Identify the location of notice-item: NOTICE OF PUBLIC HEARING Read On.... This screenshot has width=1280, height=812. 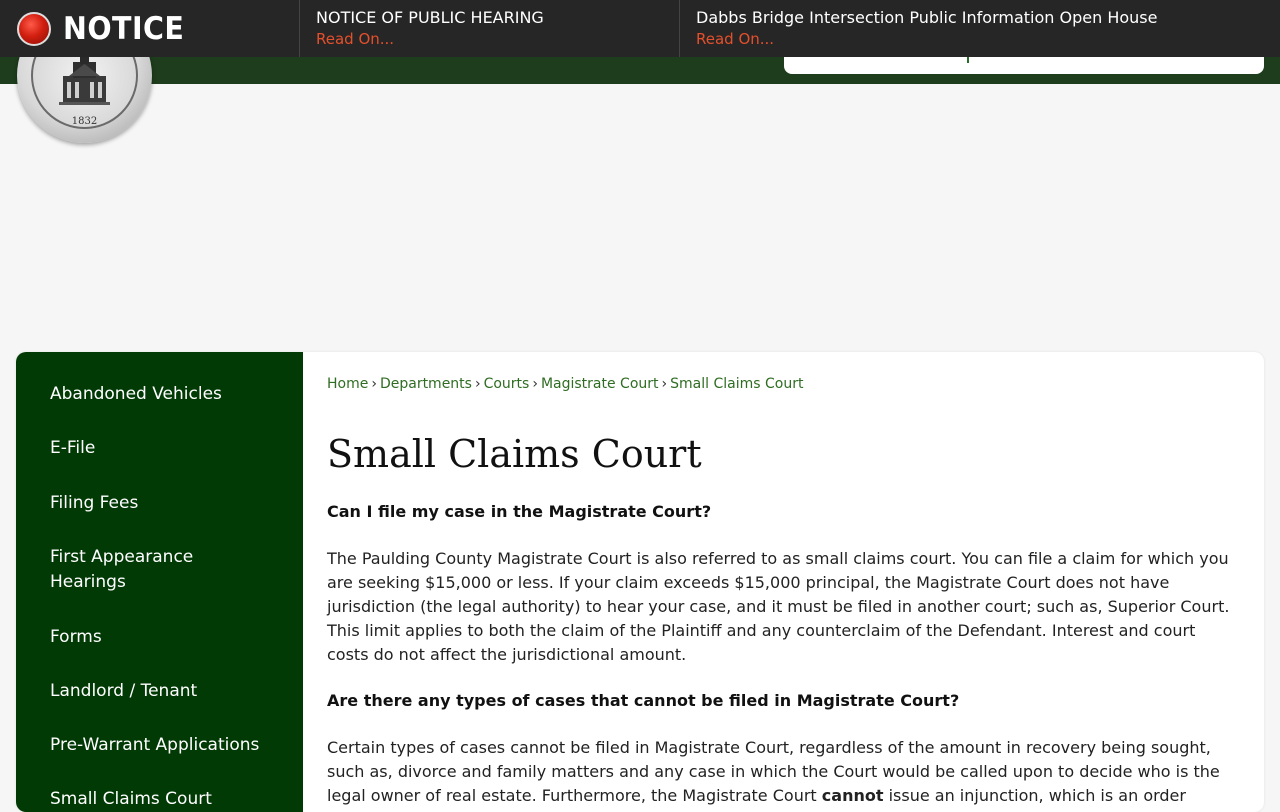
(490, 28).